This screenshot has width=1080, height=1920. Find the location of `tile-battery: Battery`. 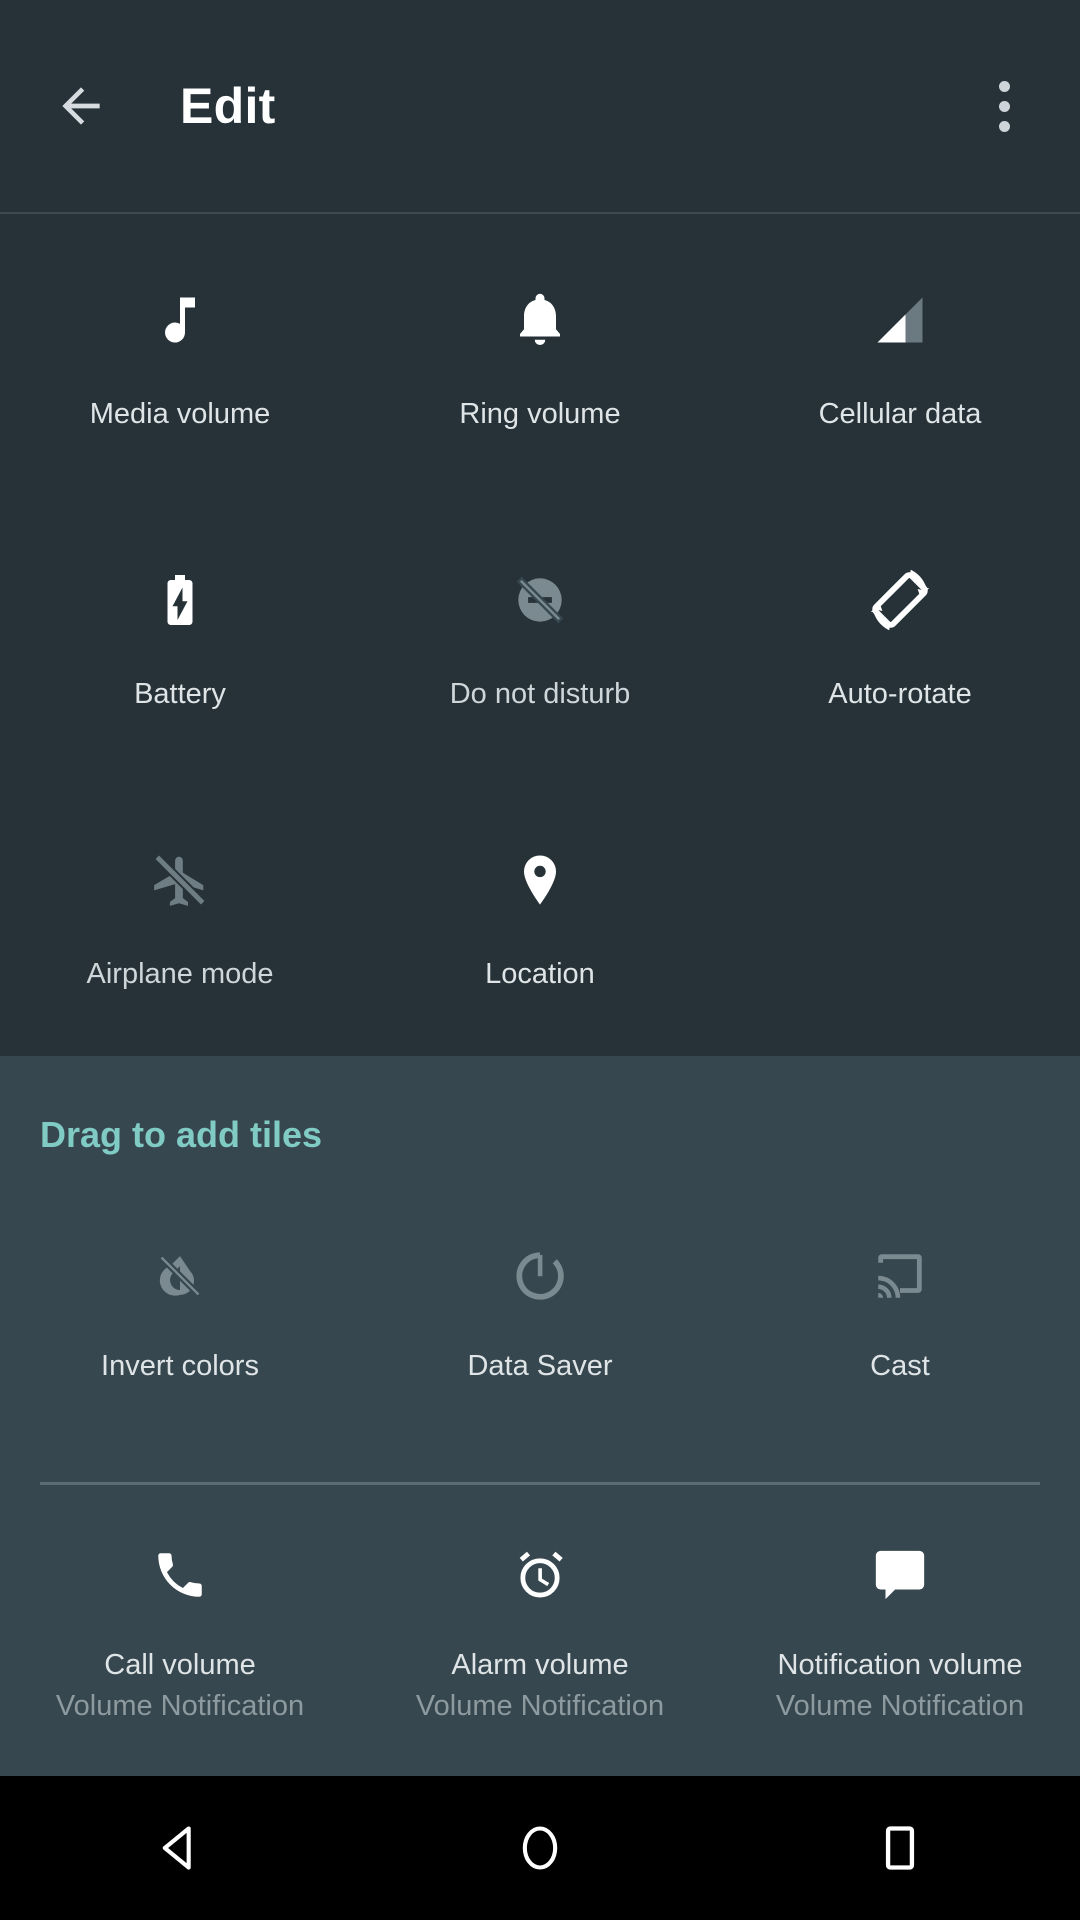

tile-battery: Battery is located at coordinates (180, 660).